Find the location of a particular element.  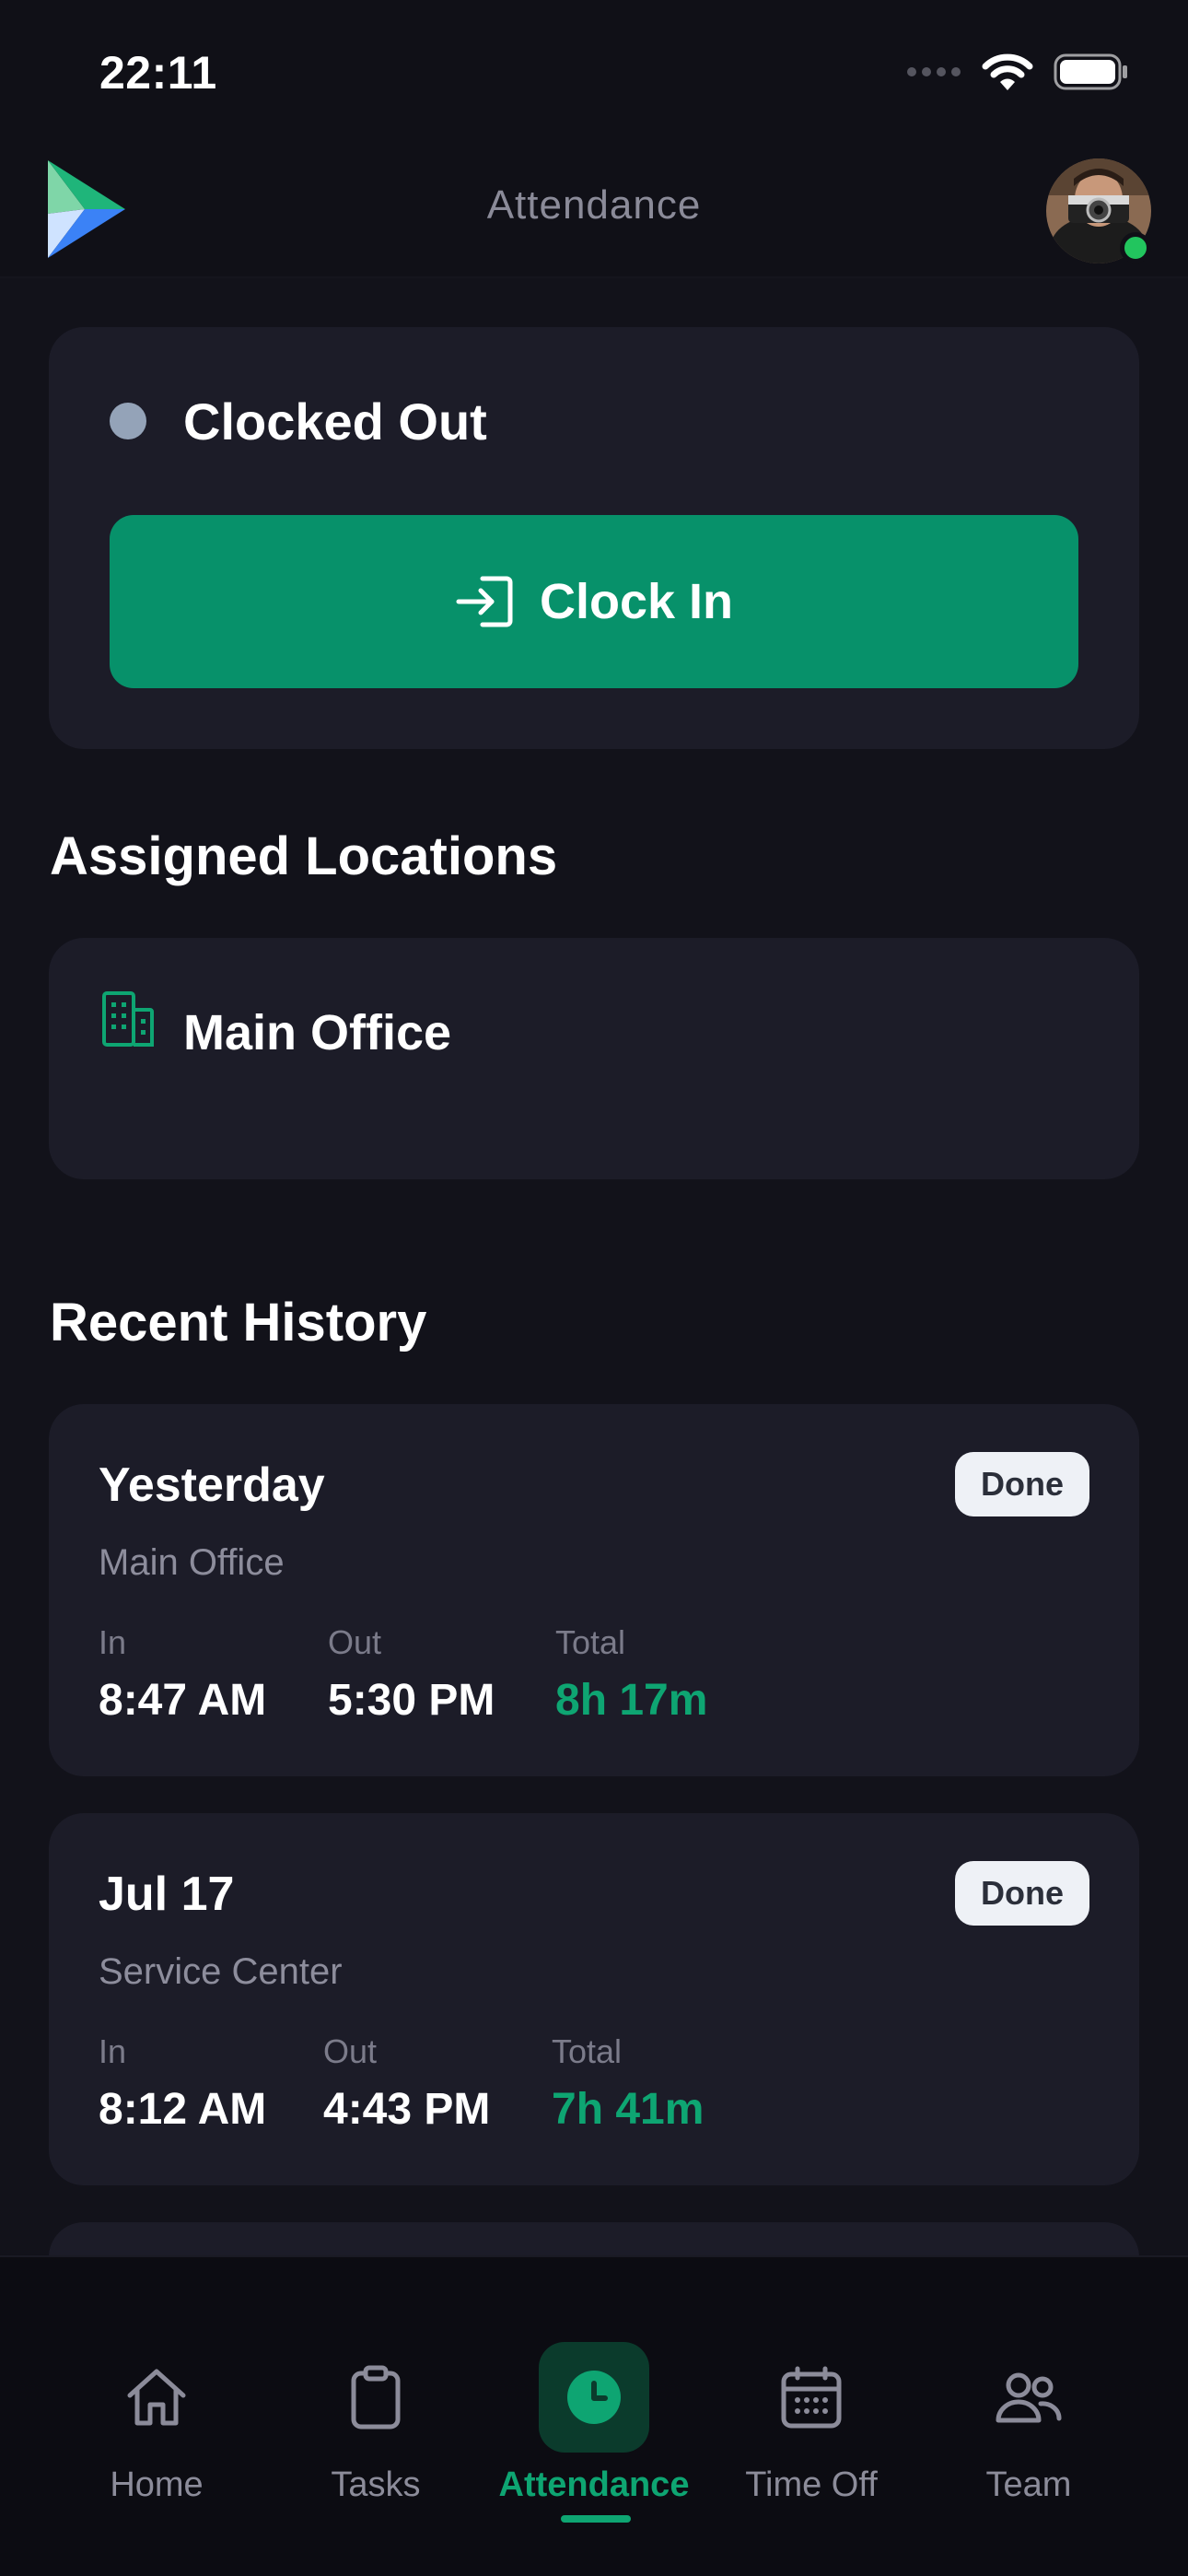

building-icon is located at coordinates (128, 1019).